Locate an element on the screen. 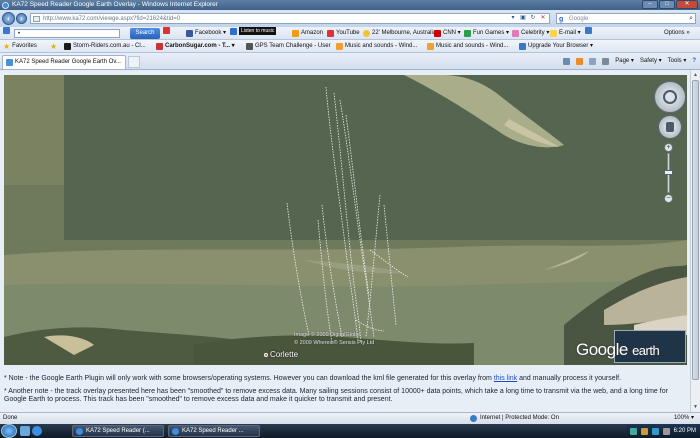 Image resolution: width=700 pixels, height=438 pixels. celebrity-icon is located at coordinates (515, 33).